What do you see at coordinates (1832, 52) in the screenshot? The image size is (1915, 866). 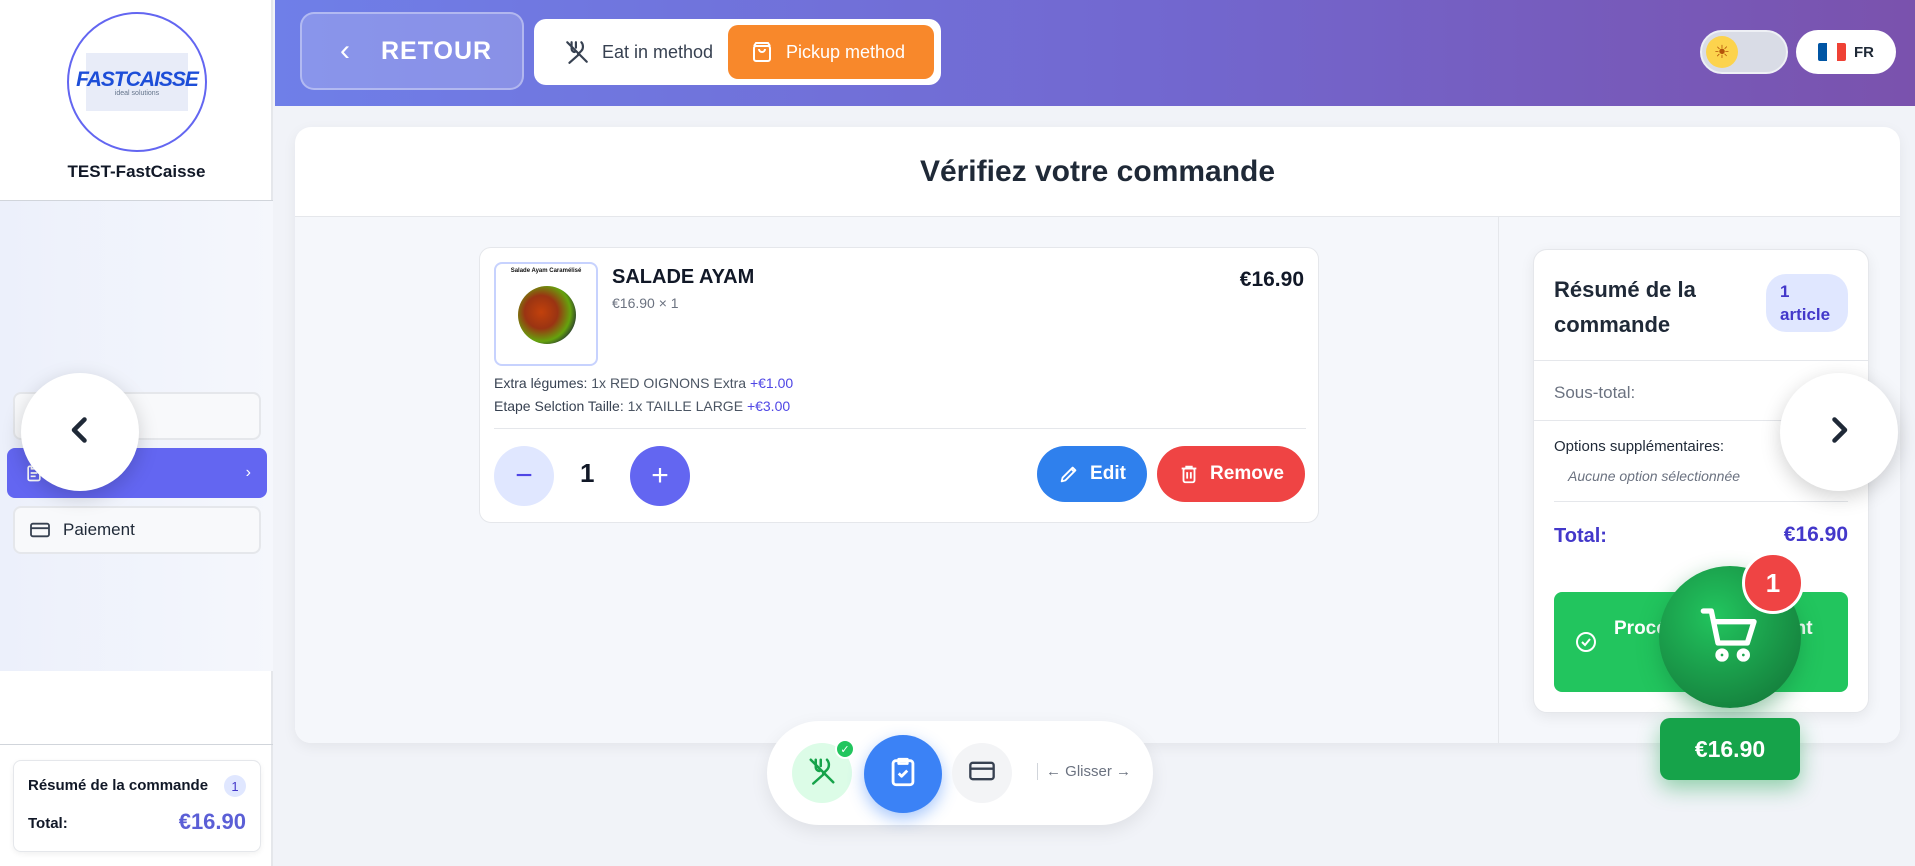 I see `france-flag-icon` at bounding box center [1832, 52].